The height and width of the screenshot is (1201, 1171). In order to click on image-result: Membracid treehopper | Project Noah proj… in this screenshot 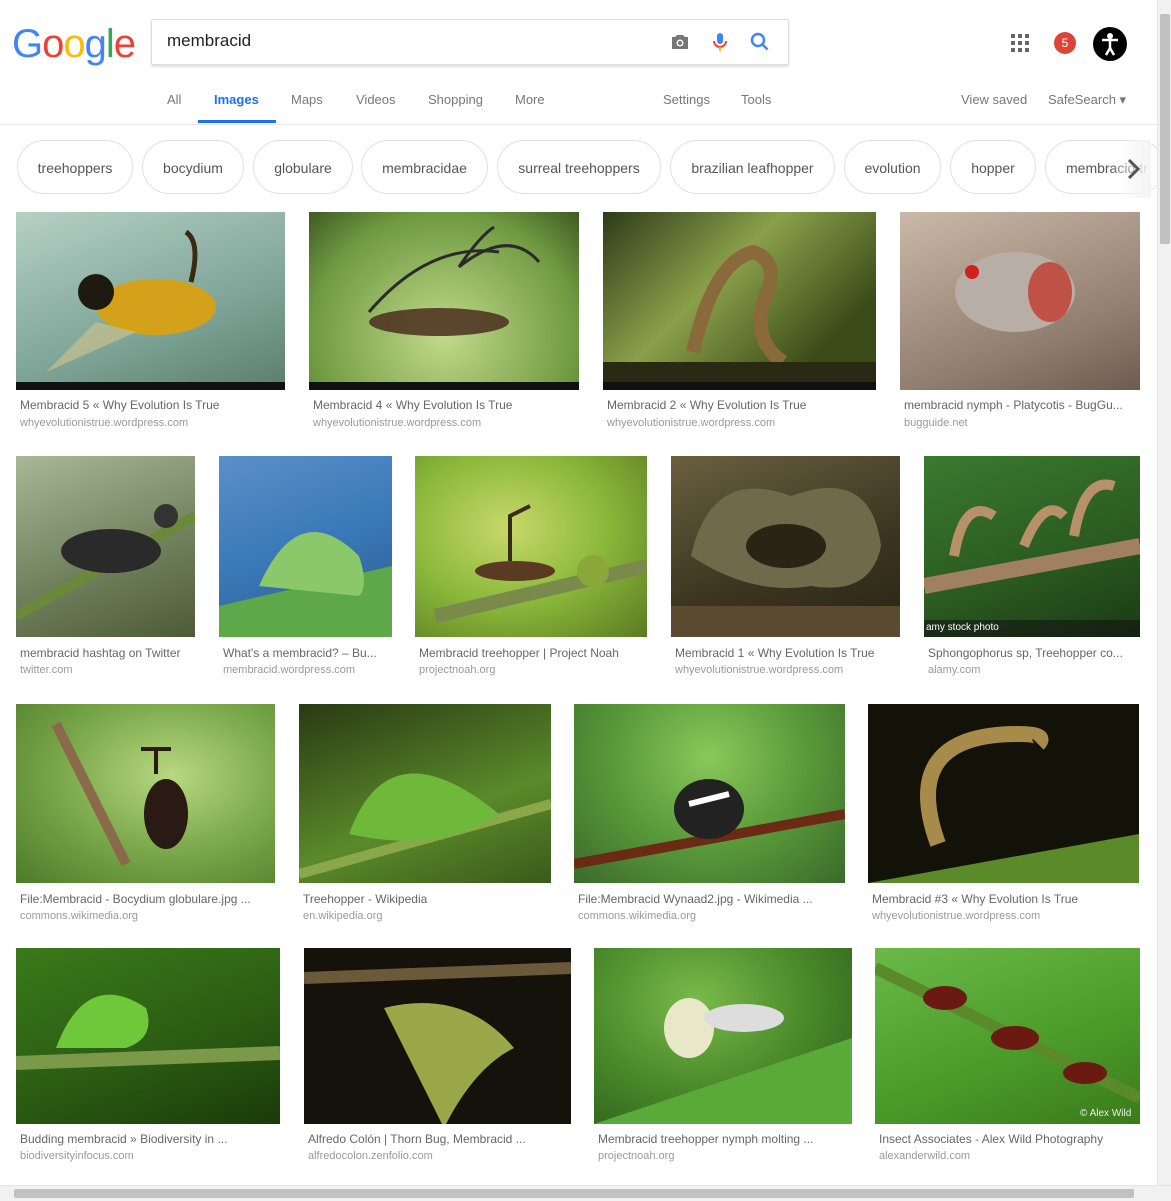, I will do `click(531, 567)`.